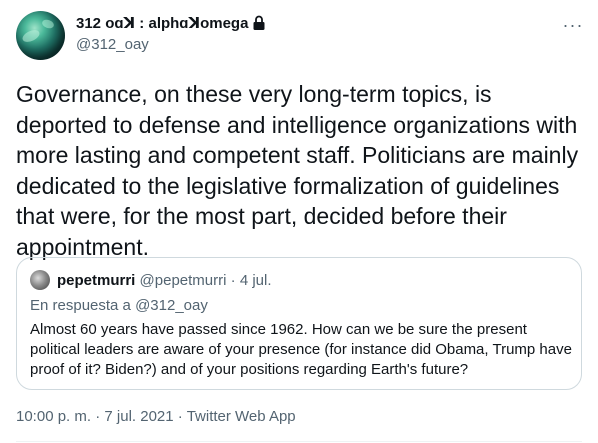 Image resolution: width=598 pixels, height=443 pixels. What do you see at coordinates (40, 35) in the screenshot?
I see `avatar` at bounding box center [40, 35].